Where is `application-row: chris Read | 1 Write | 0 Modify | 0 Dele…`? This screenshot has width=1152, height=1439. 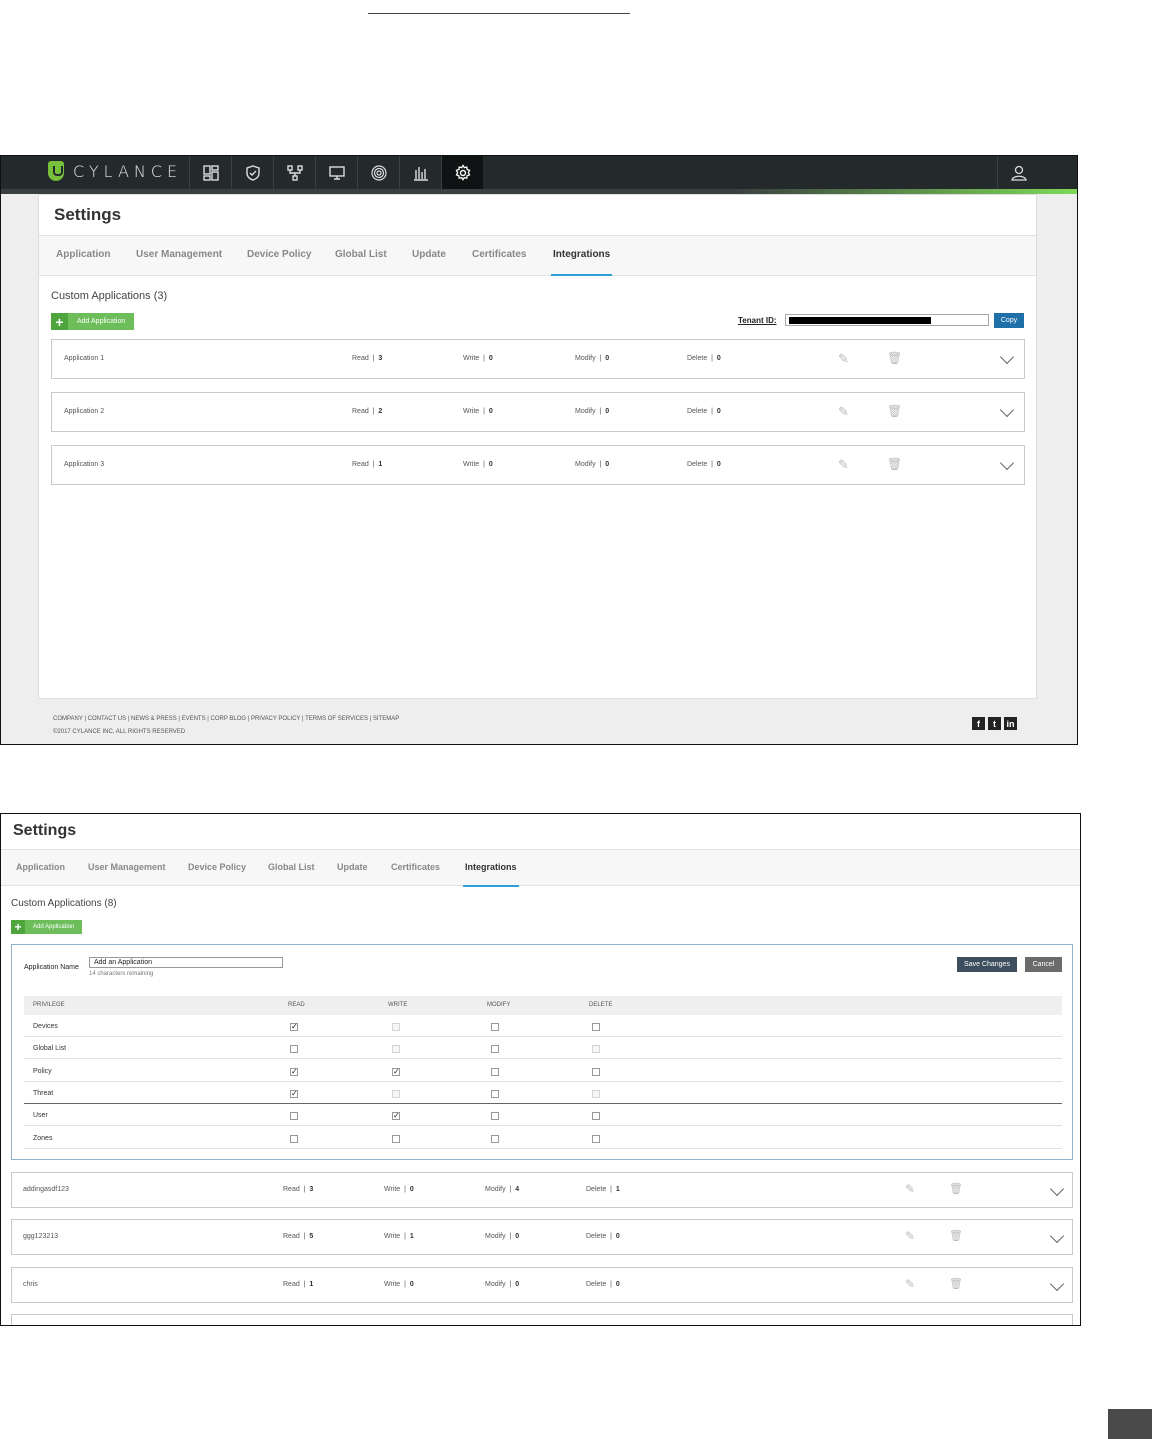
application-row: chris Read | 1 Write | 0 Modify | 0 Dele… is located at coordinates (542, 1285).